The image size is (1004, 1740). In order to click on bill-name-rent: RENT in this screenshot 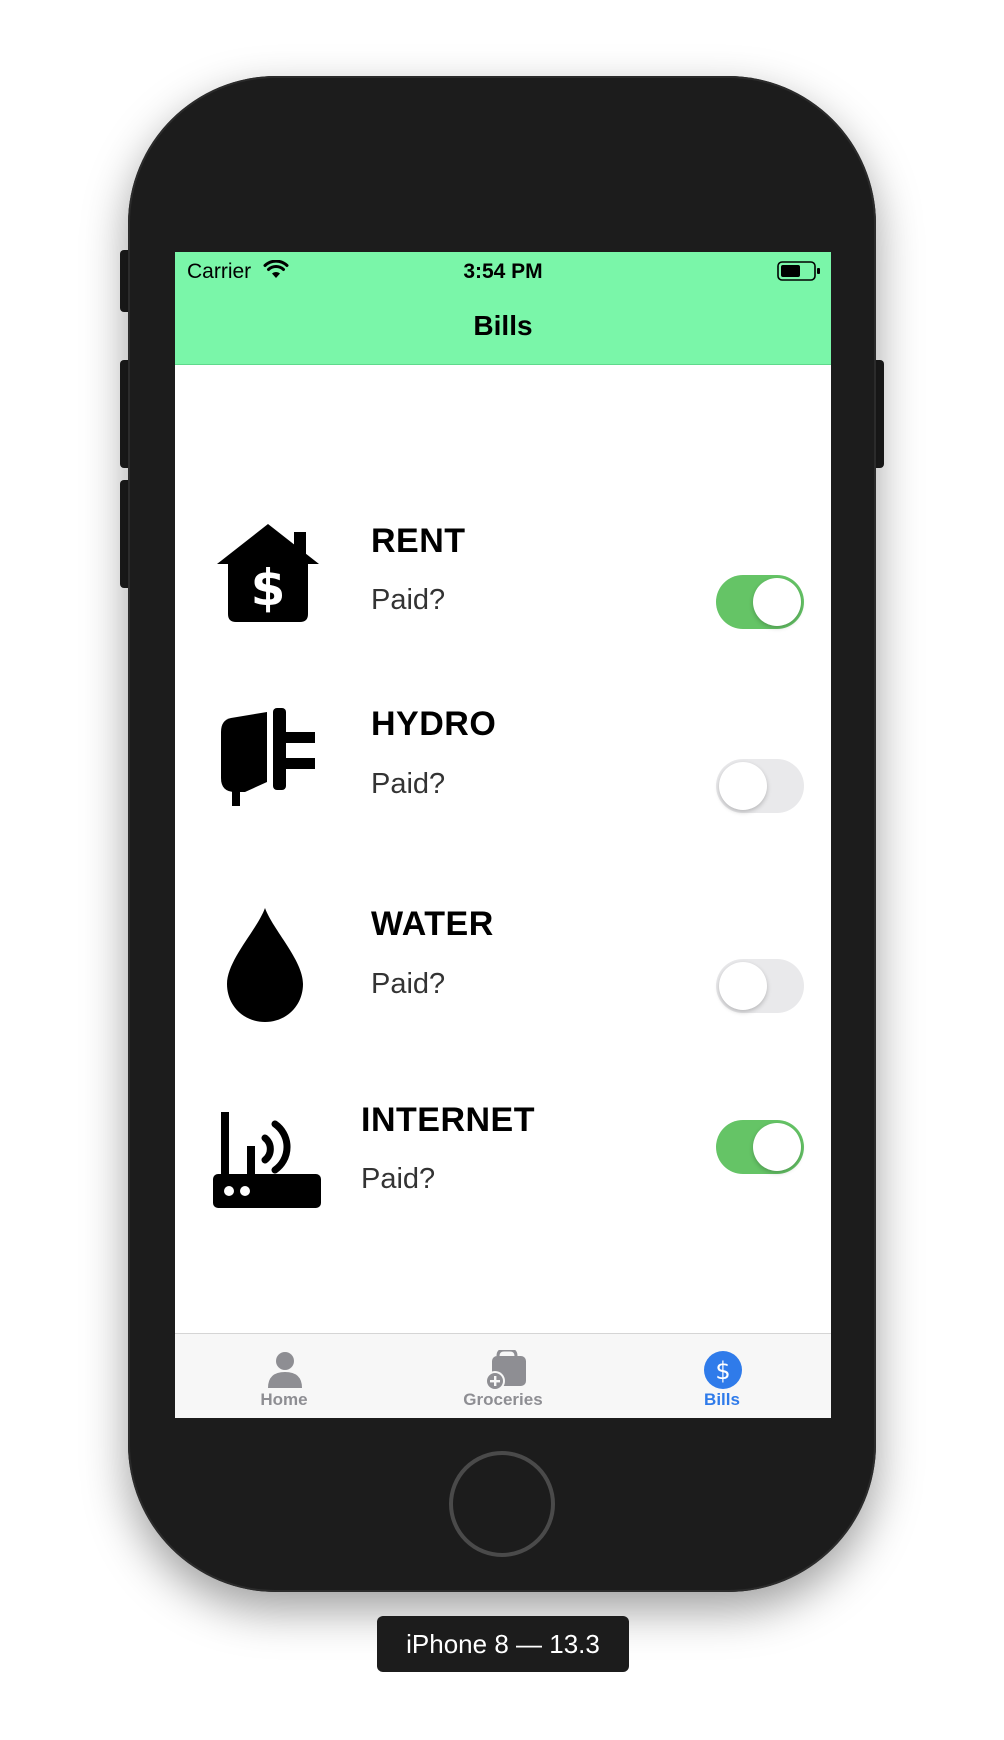, I will do `click(418, 541)`.